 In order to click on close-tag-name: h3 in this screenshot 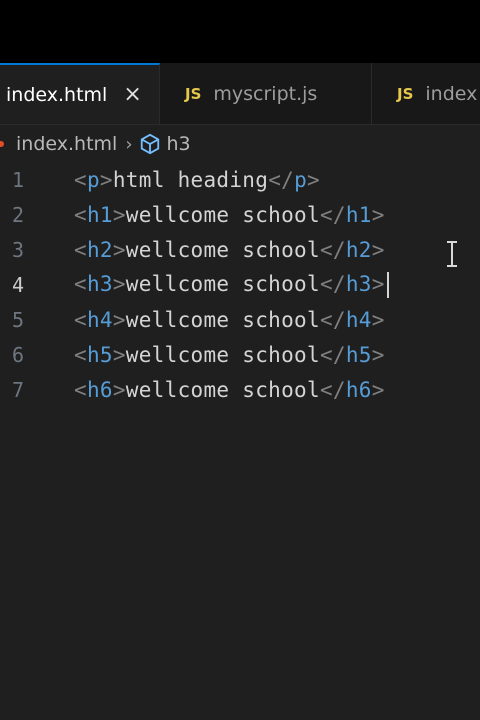, I will do `click(358, 283)`.